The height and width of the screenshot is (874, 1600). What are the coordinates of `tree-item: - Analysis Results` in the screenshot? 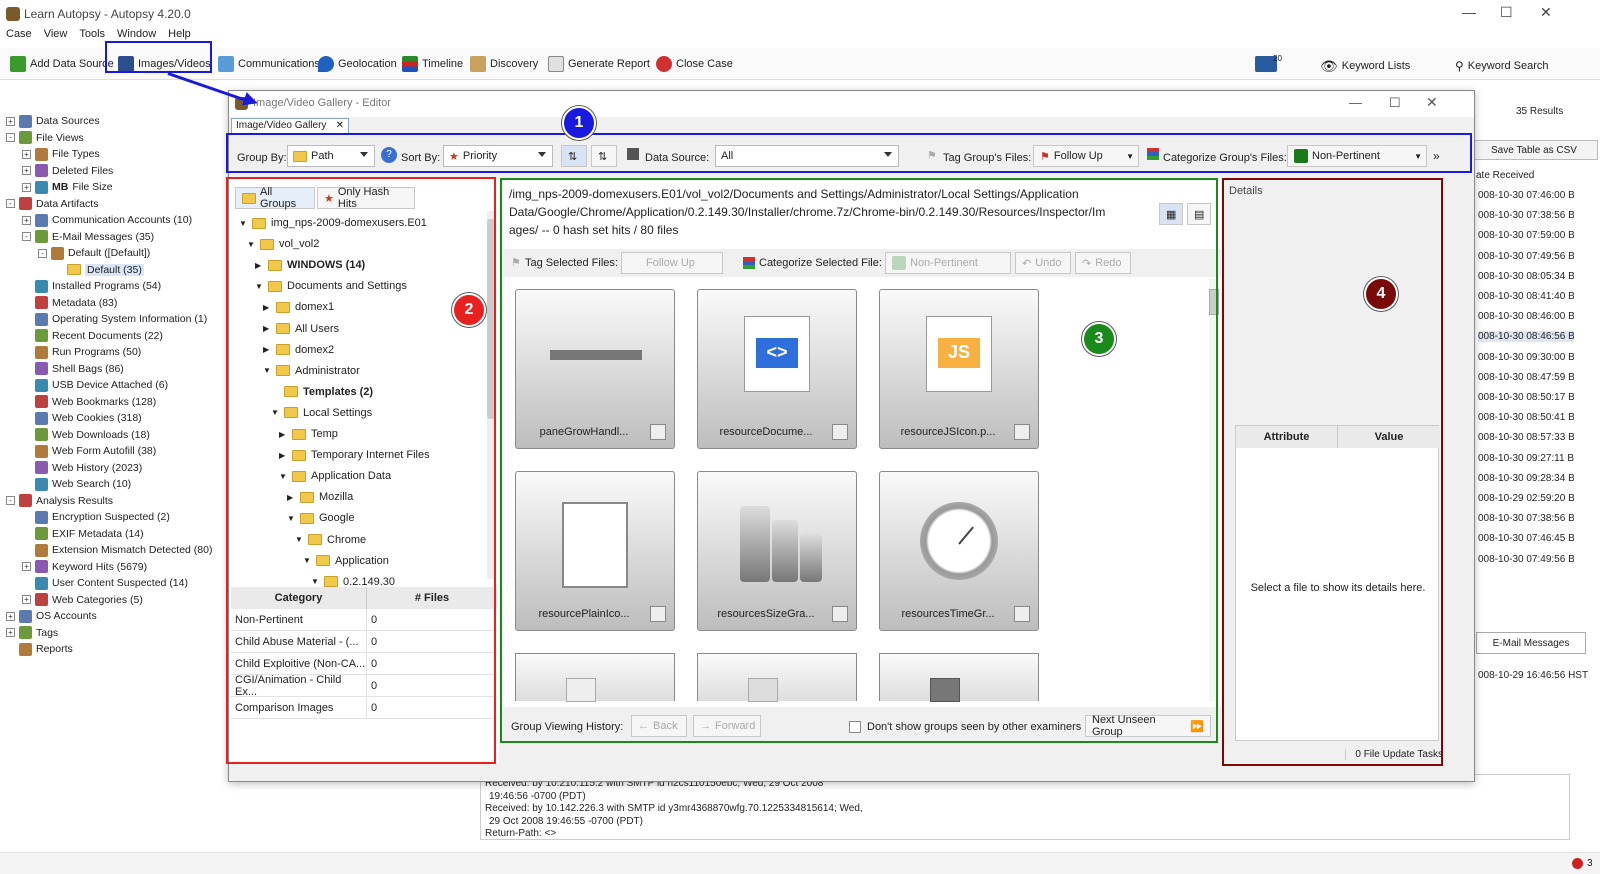 It's located at (59, 501).